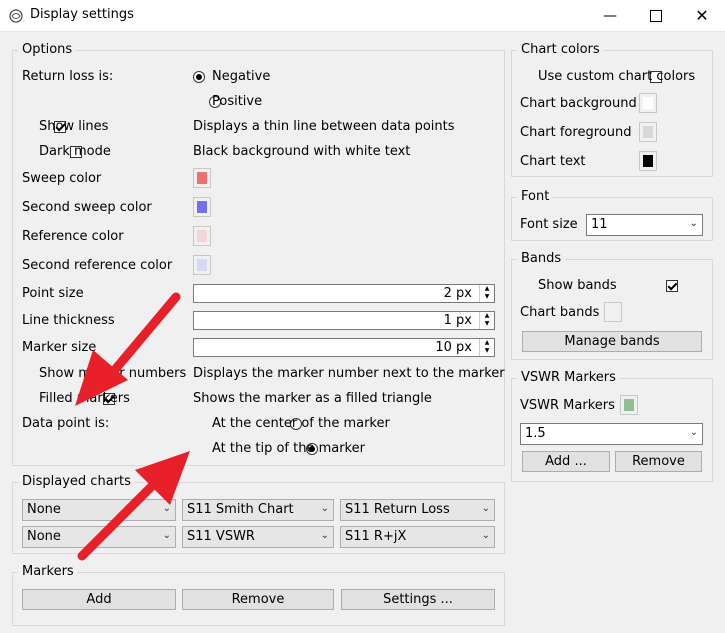 The width and height of the screenshot is (725, 633). I want to click on annotation-arrows, so click(132, 426).